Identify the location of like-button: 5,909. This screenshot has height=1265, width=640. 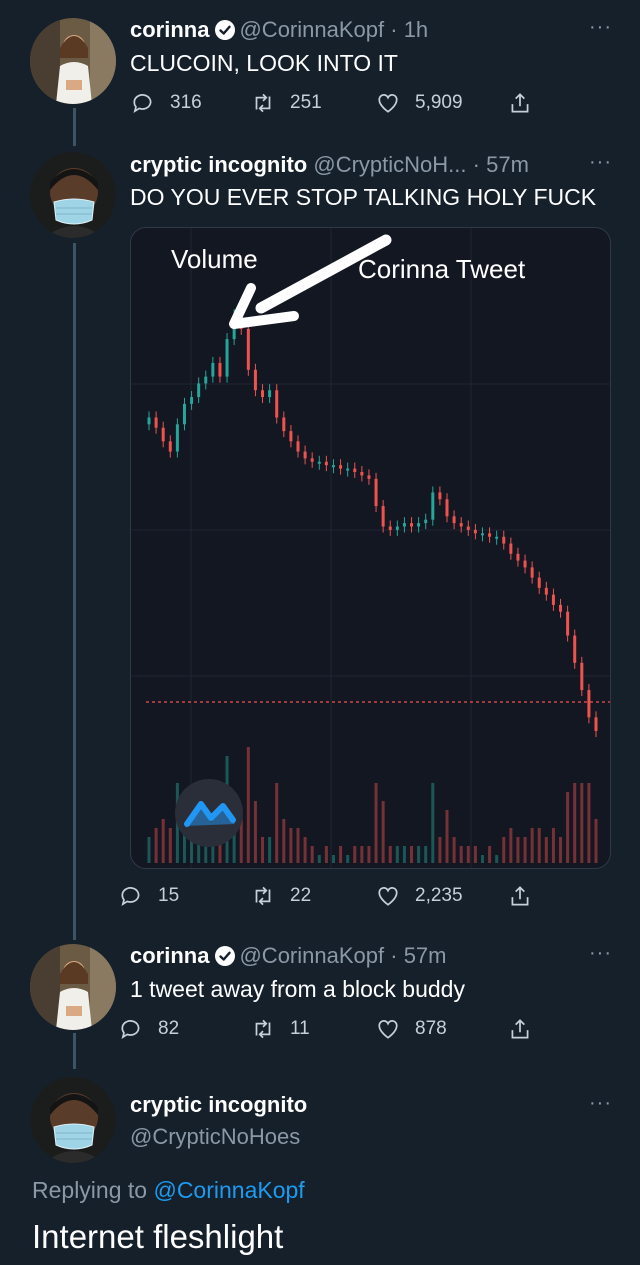
(419, 103).